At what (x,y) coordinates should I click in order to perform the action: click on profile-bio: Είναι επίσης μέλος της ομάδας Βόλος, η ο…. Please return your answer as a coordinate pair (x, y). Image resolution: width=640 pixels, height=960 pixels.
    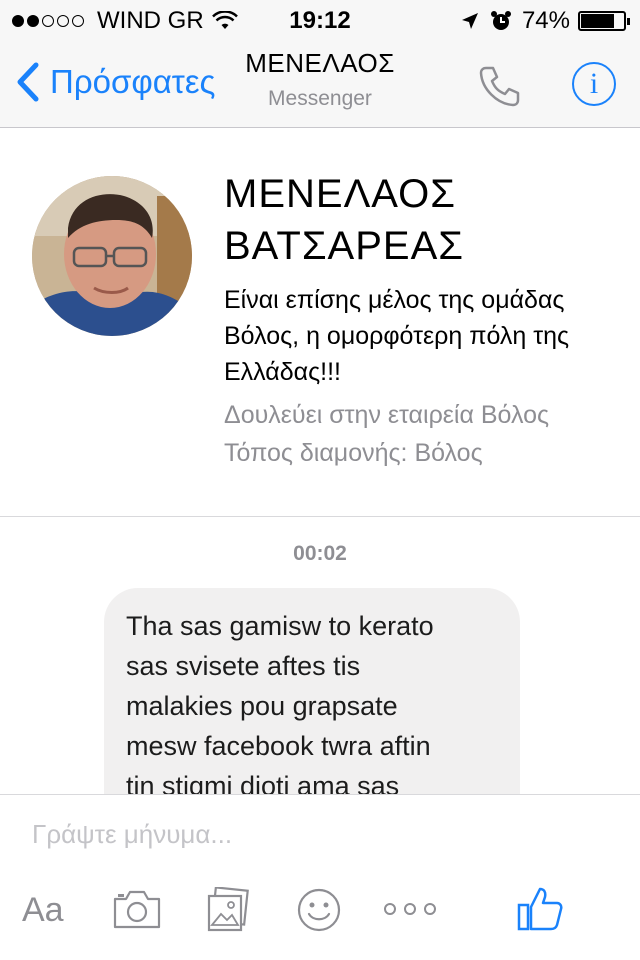
    Looking at the image, I should click on (397, 336).